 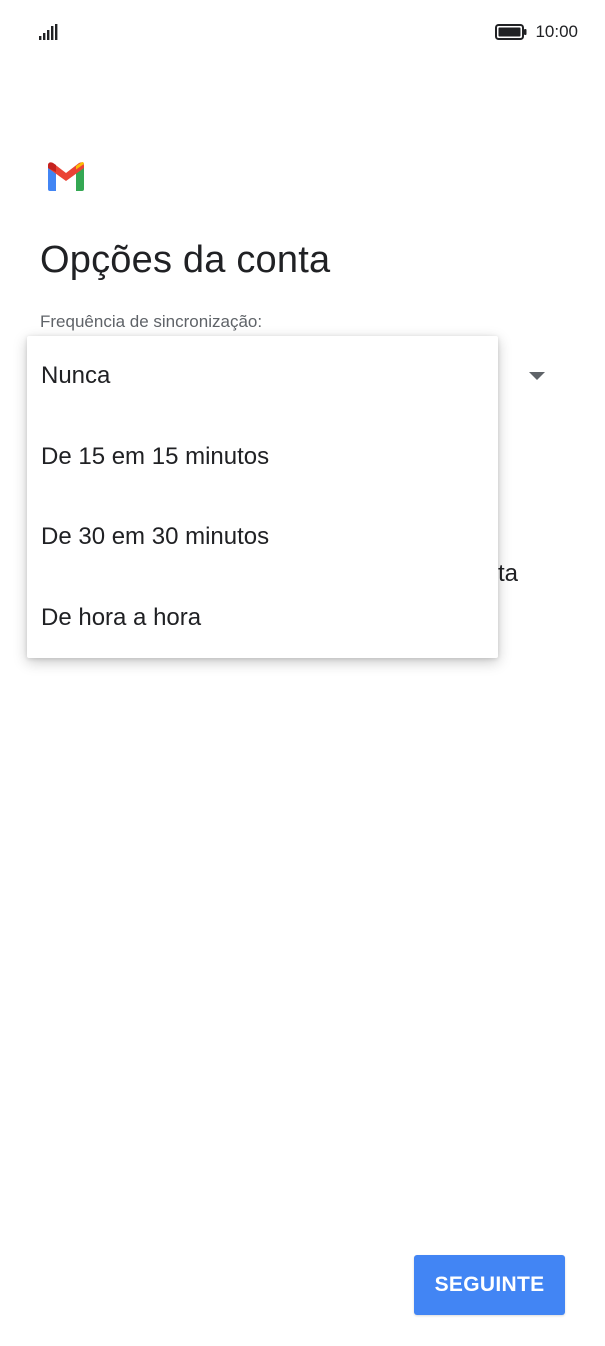 What do you see at coordinates (511, 32) in the screenshot?
I see `battery-icon` at bounding box center [511, 32].